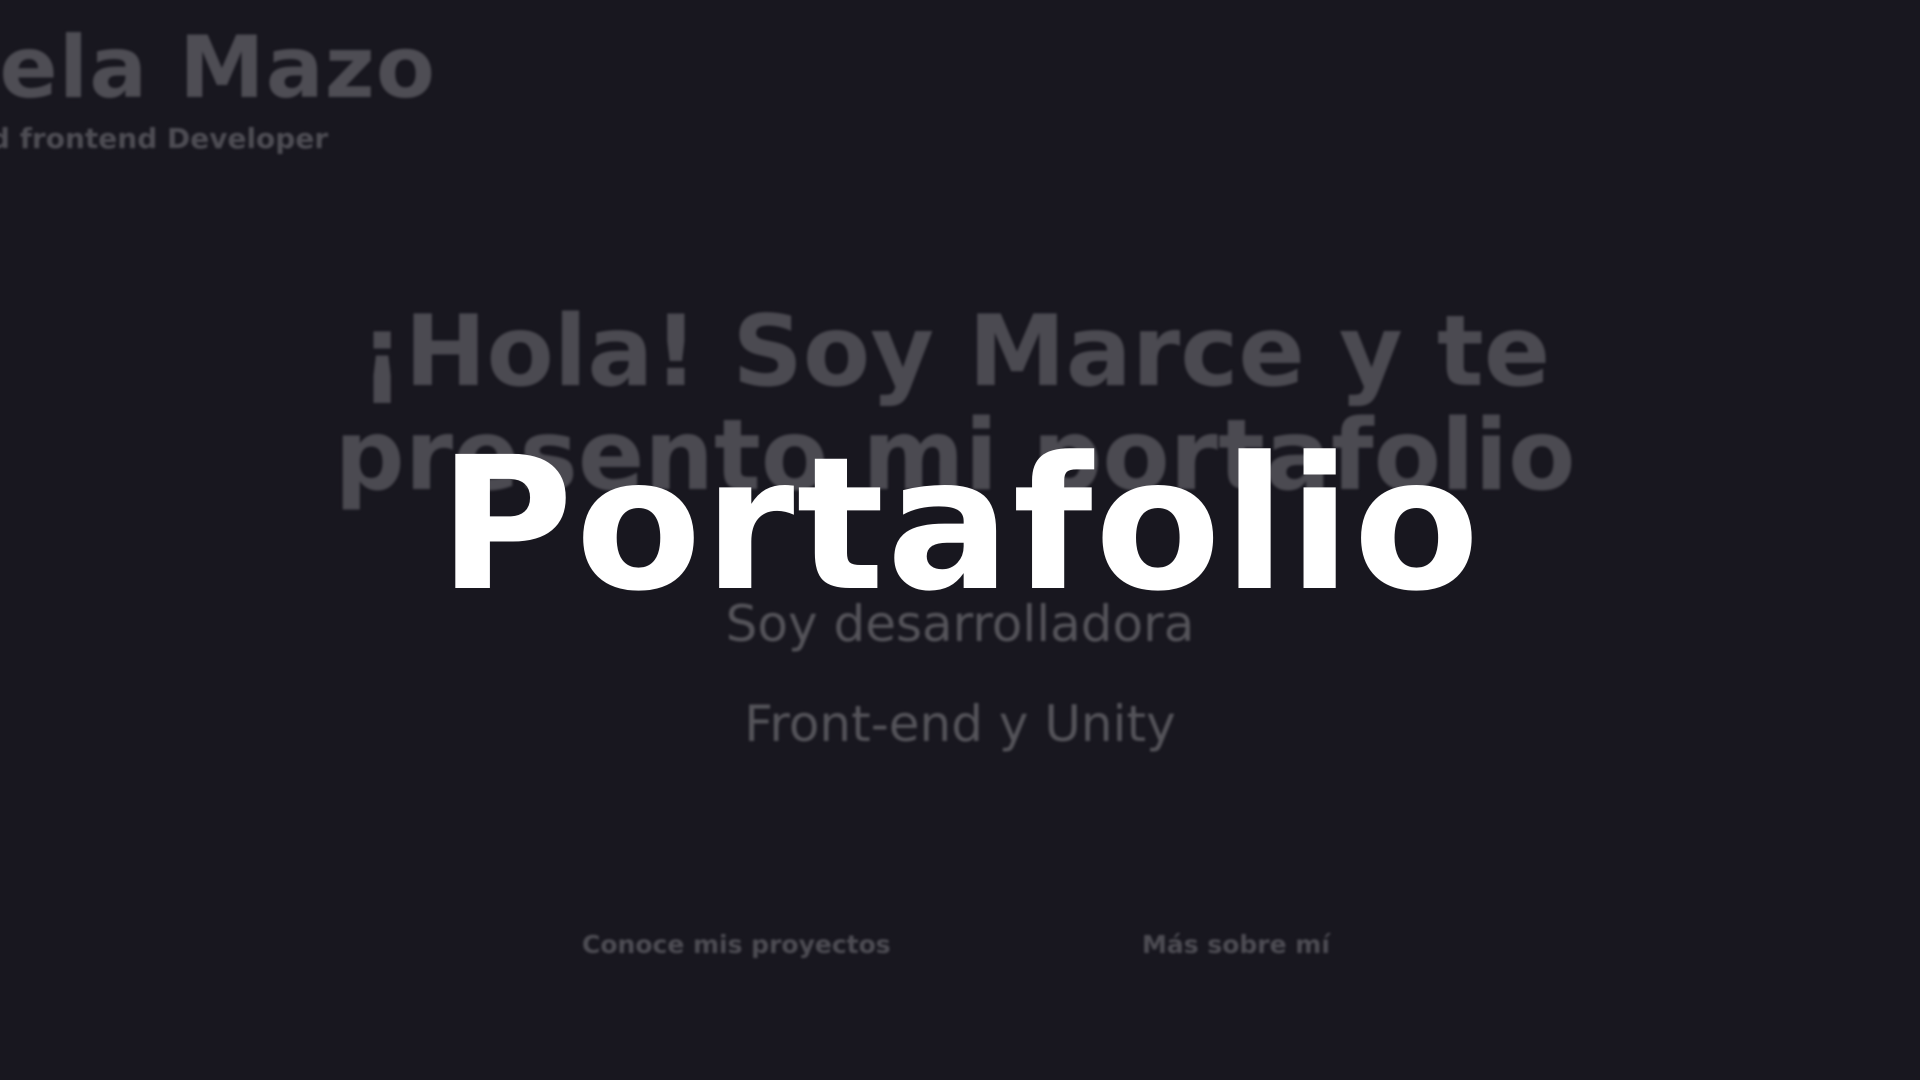 This screenshot has width=1920, height=1080. Describe the element at coordinates (960, 724) in the screenshot. I see `hero-tagline-line2: Front-end y Unity` at that location.